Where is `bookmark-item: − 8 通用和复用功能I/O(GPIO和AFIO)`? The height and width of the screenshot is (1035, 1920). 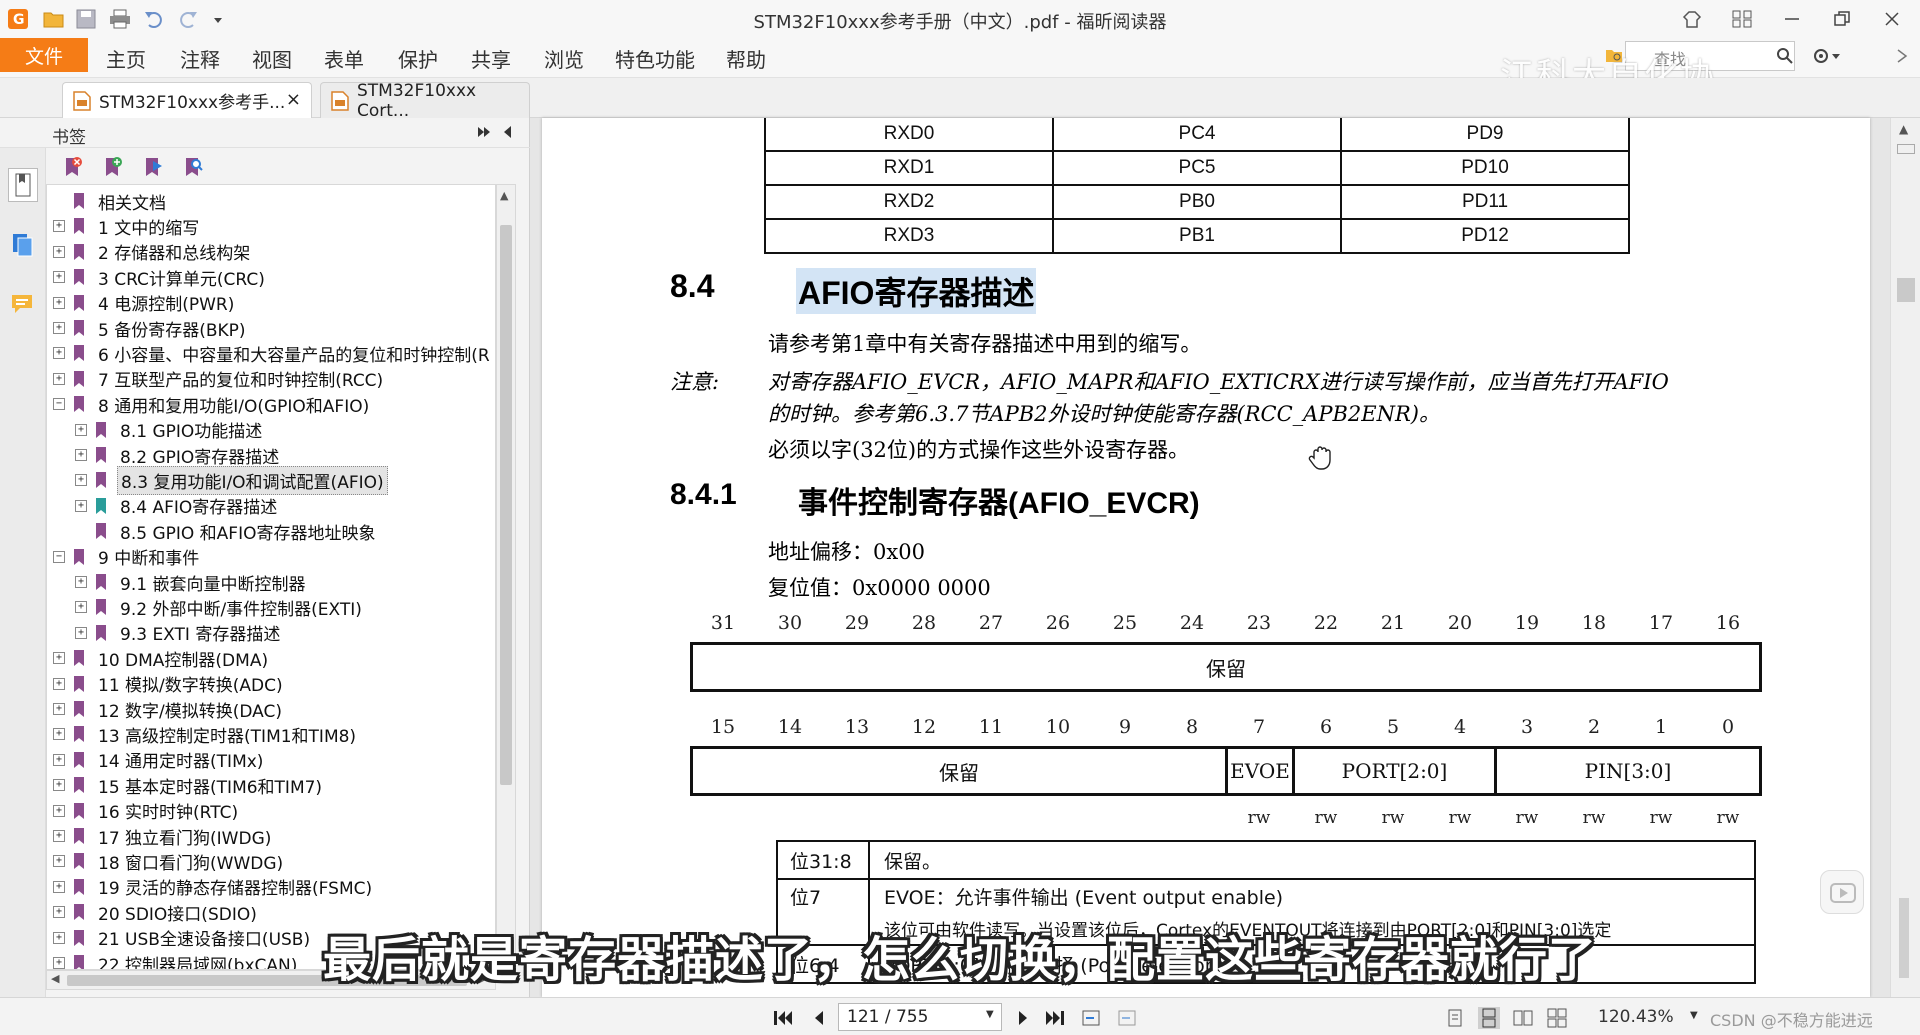
bookmark-item: − 8 通用和复用功能I/O(GPIO和AFIO) is located at coordinates (212, 404).